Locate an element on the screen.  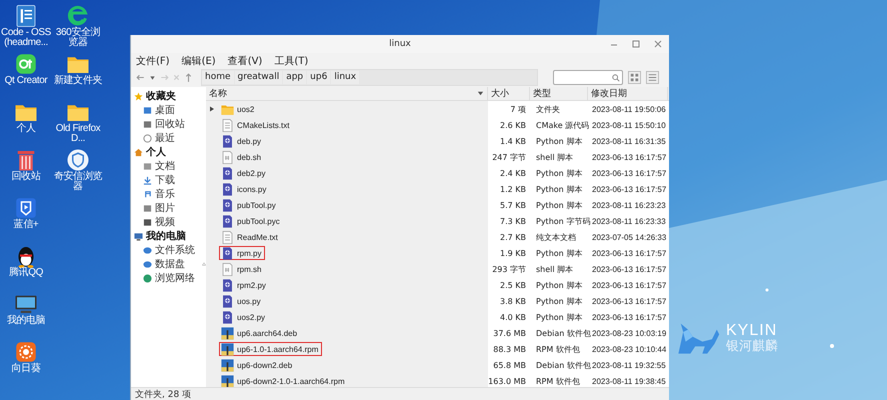
file-name: pubTool.pyc is located at coordinates (258, 221).